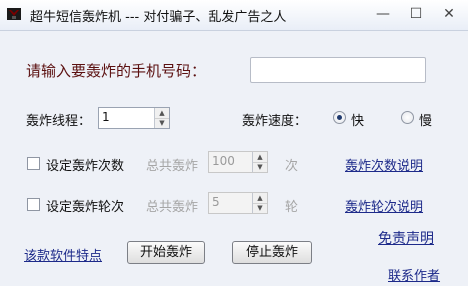 The image size is (468, 286). What do you see at coordinates (384, 205) in the screenshot?
I see `rounds-help-link: 轰炸轮次说明` at bounding box center [384, 205].